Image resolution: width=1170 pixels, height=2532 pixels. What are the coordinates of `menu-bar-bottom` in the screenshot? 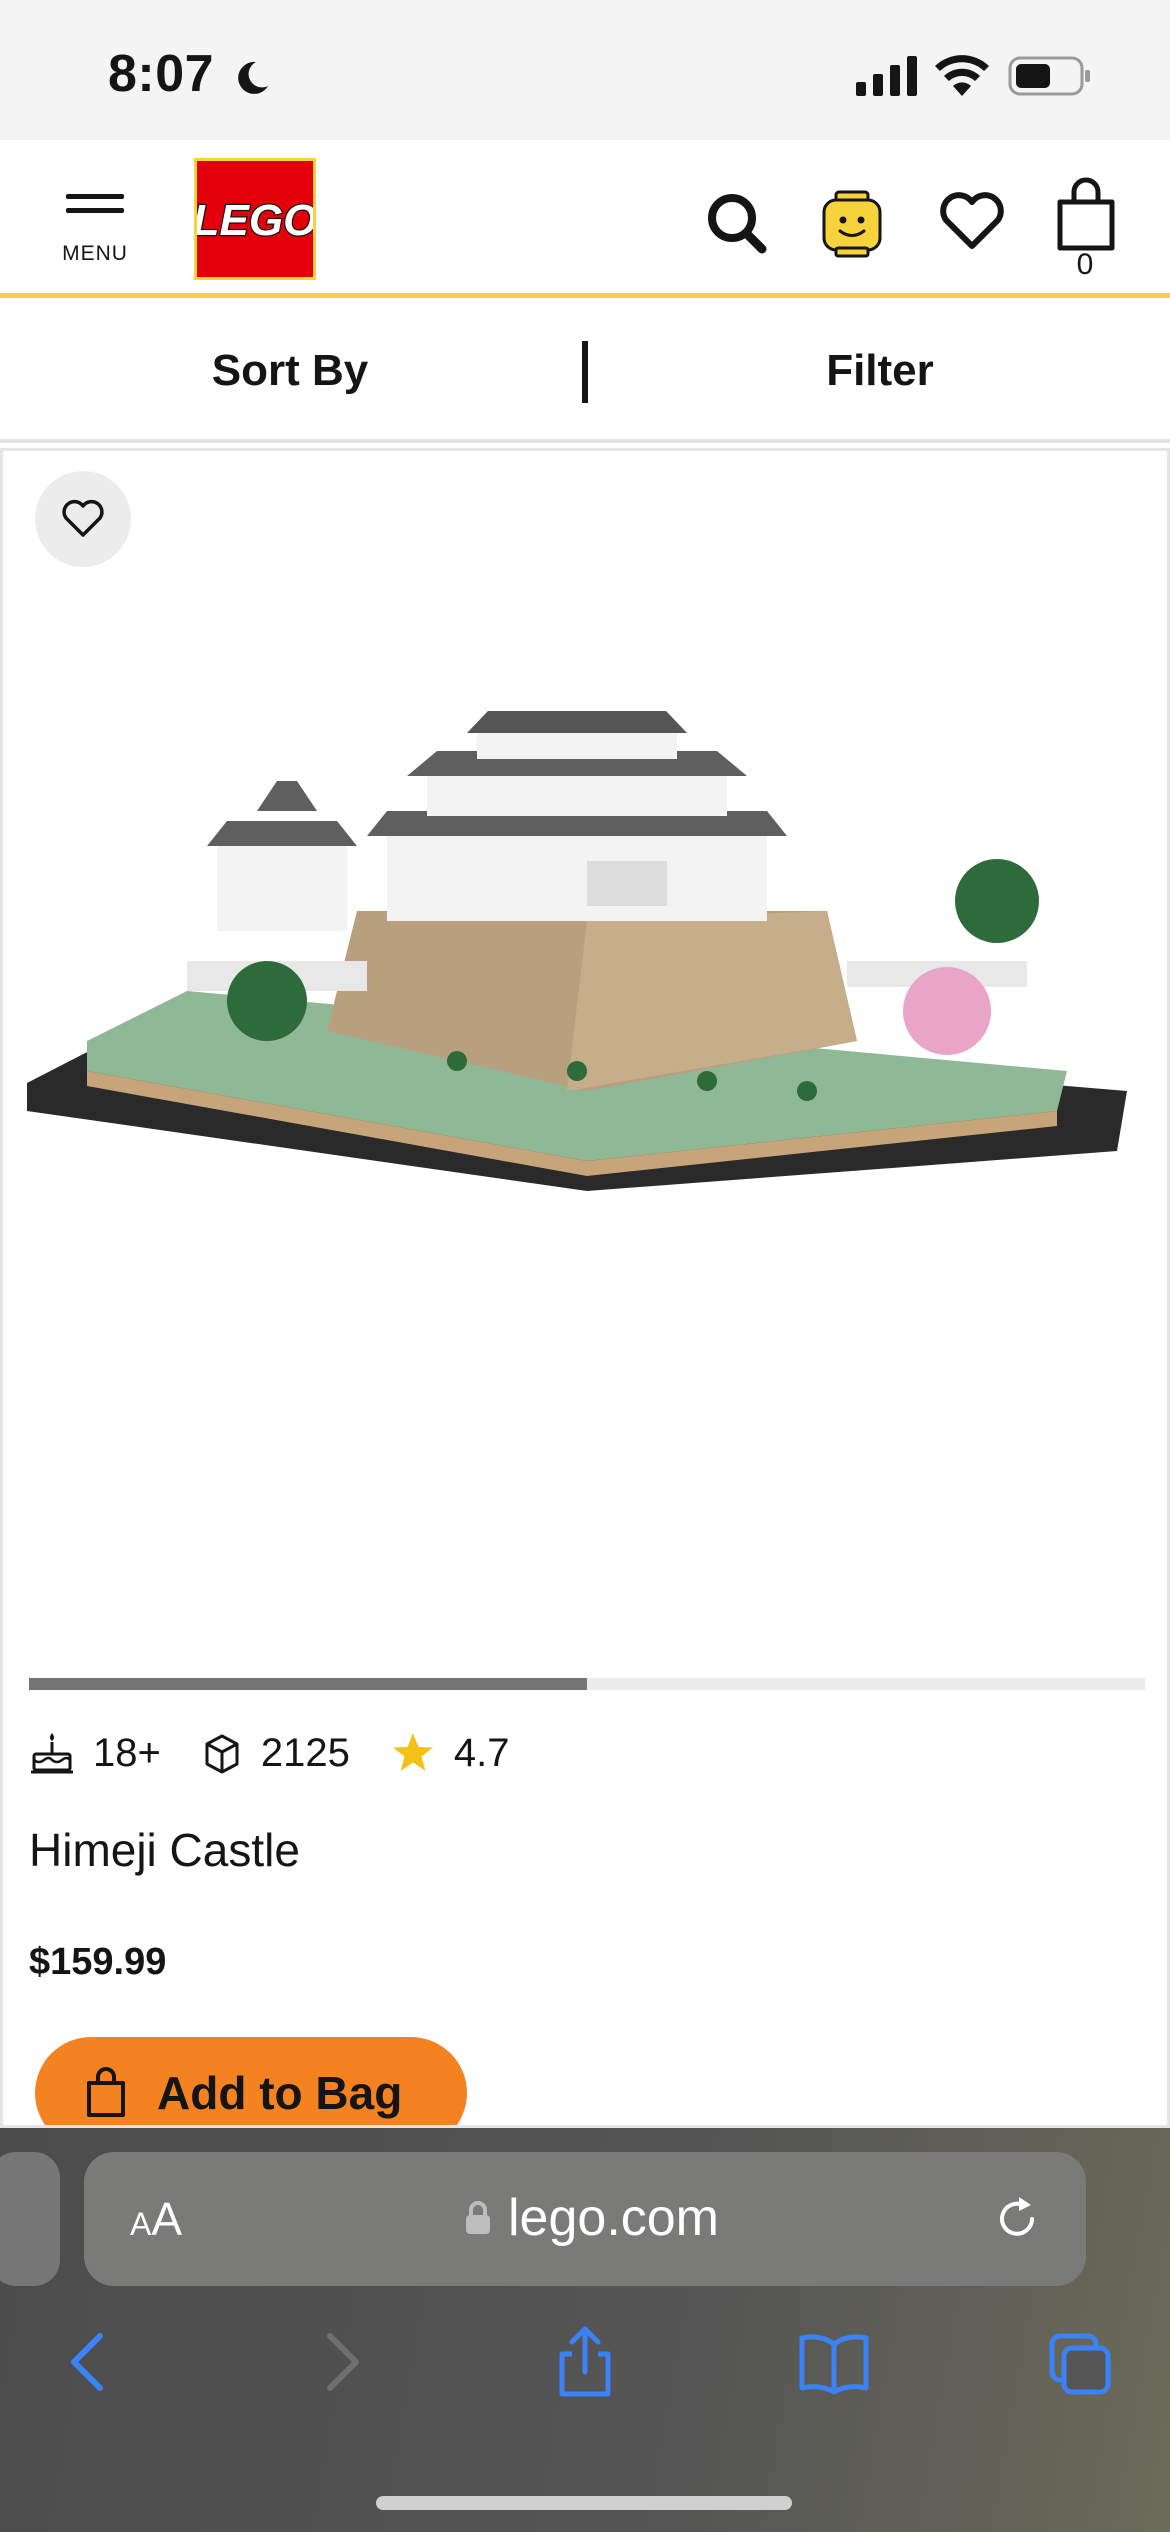 It's located at (95, 210).